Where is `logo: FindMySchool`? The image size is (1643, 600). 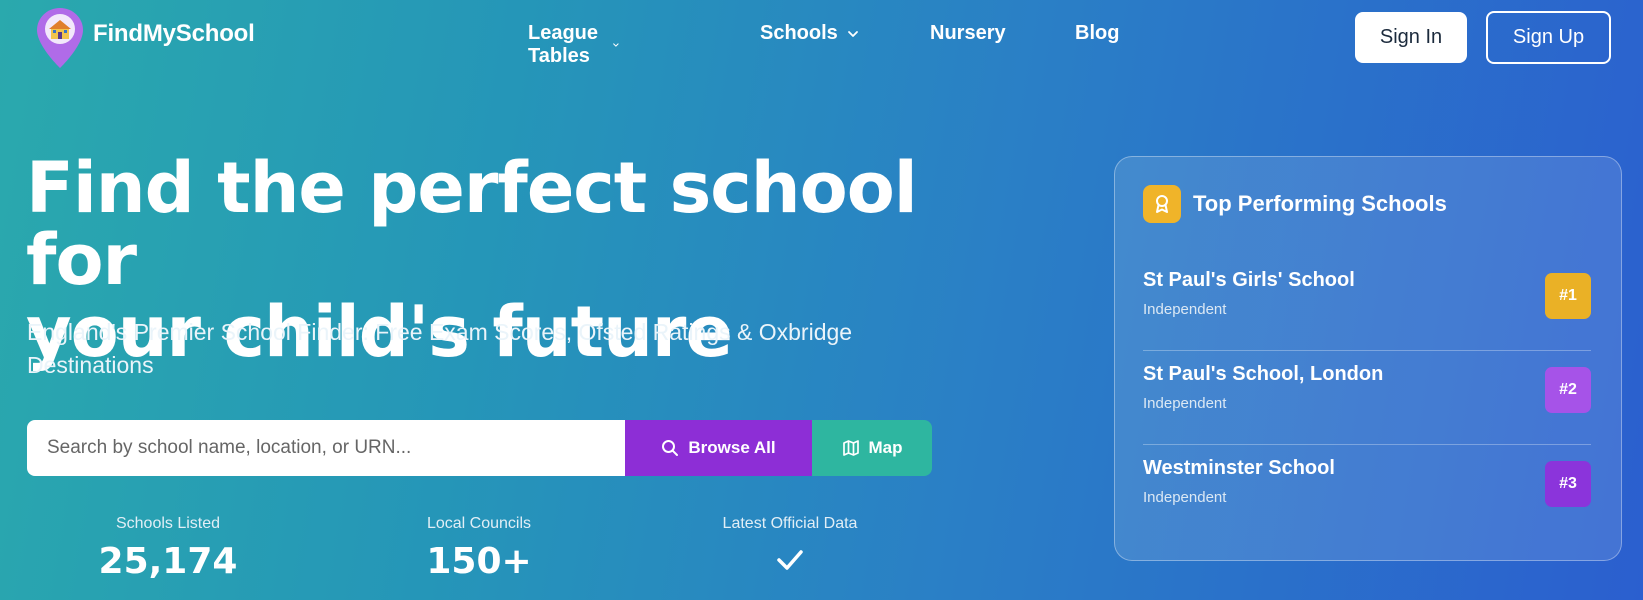
logo: FindMySchool is located at coordinates (145, 38).